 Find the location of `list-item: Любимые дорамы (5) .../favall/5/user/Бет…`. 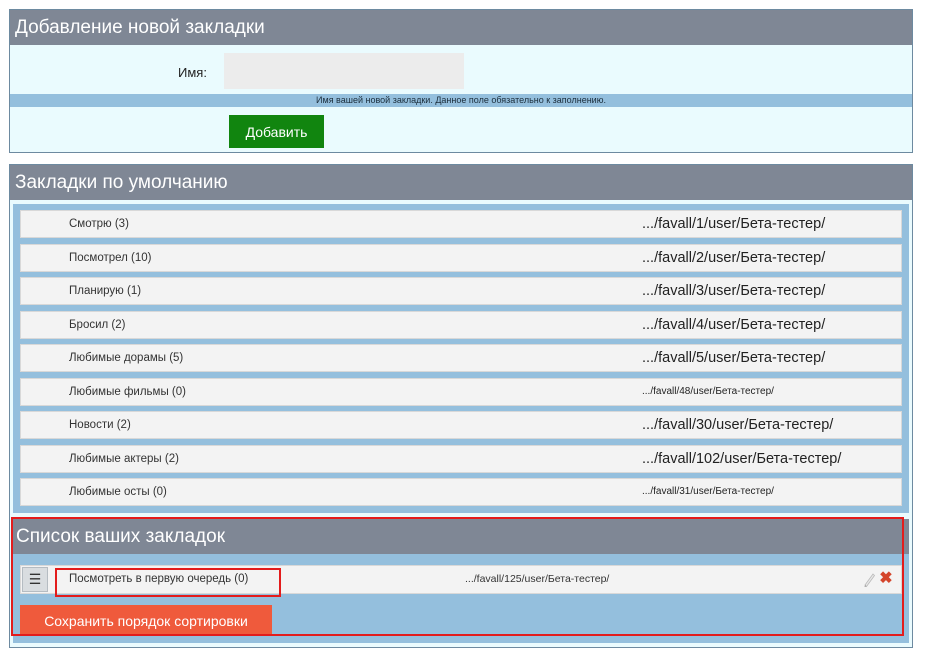

list-item: Любимые дорамы (5) .../favall/5/user/Бет… is located at coordinates (461, 358).